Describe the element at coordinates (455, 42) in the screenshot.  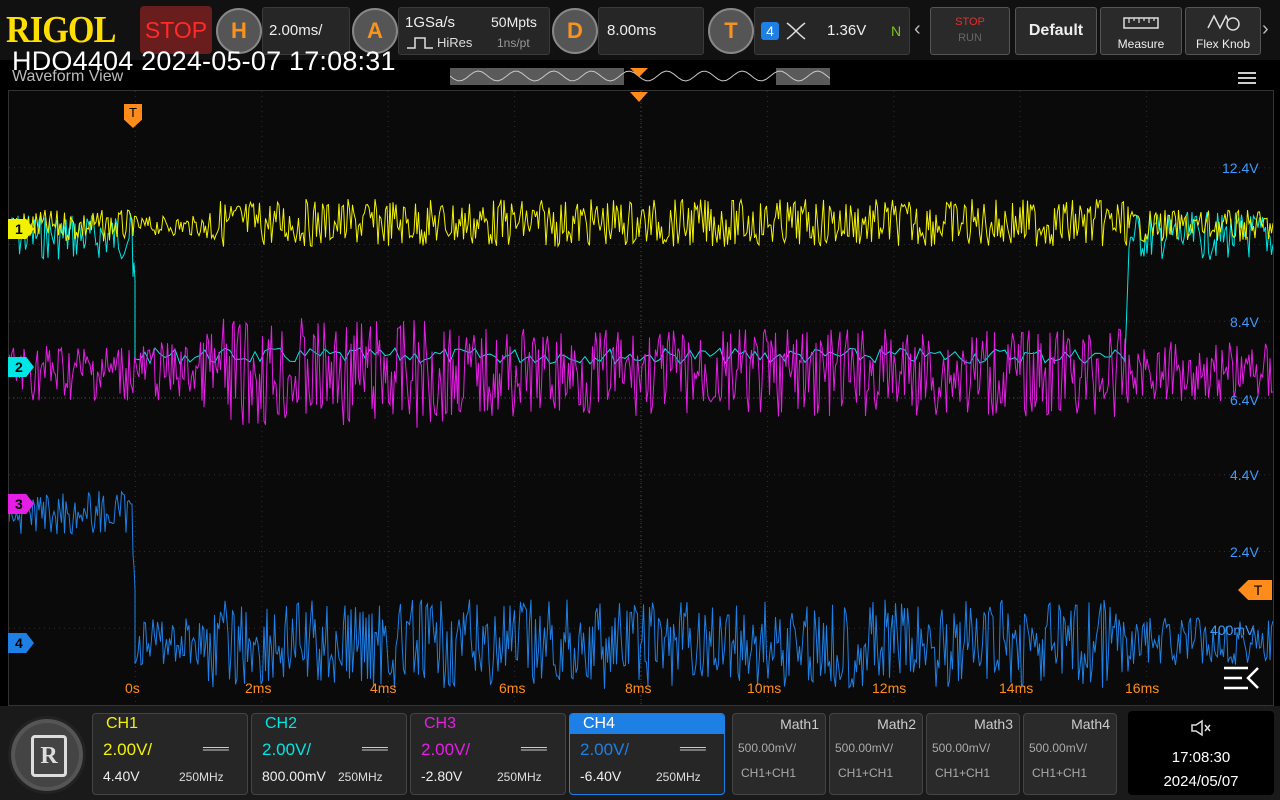
I see `acquire-mode: HiRes` at that location.